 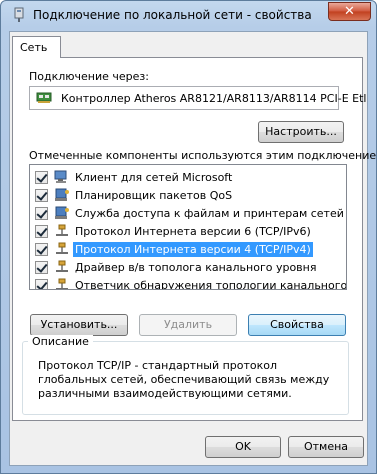 I want to click on ok-button: OK, so click(x=243, y=447).